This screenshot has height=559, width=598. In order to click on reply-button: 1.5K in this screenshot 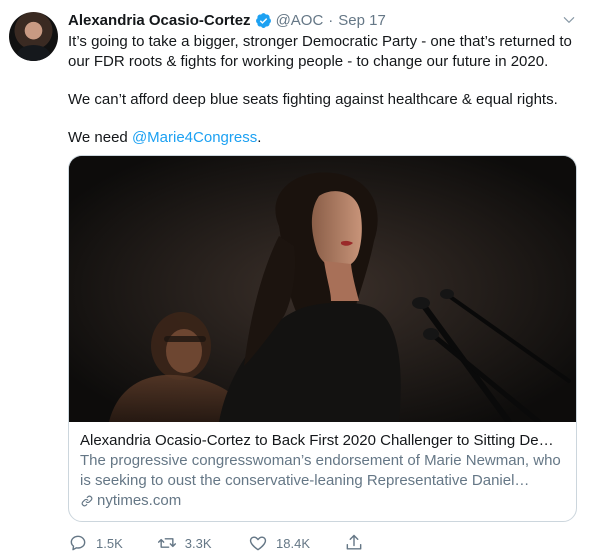, I will do `click(95, 543)`.